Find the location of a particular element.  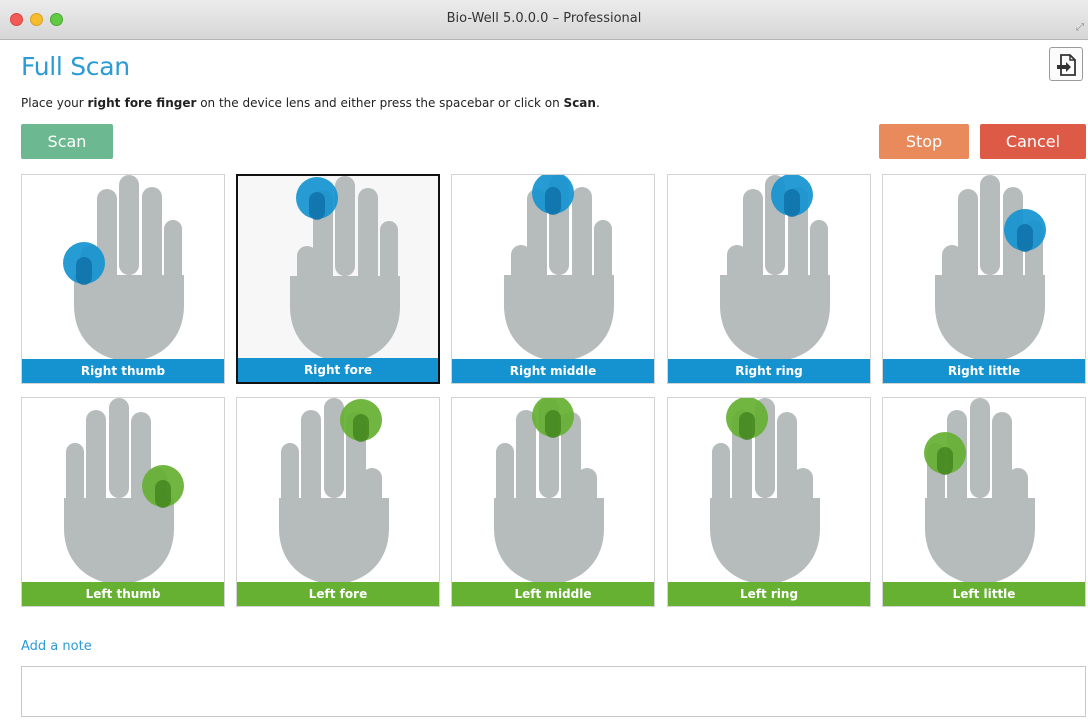

export-button is located at coordinates (1066, 64).